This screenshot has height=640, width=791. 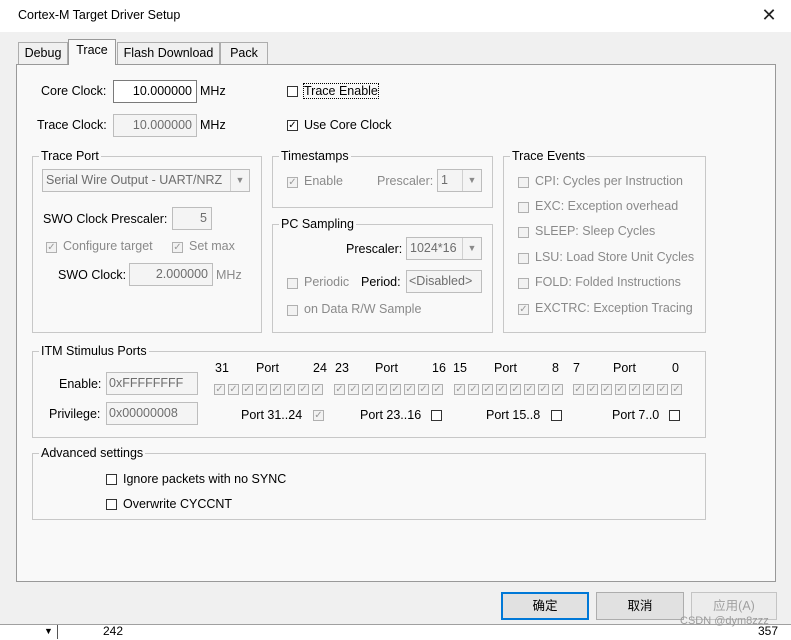 What do you see at coordinates (674, 415) in the screenshot?
I see `port-7-0-checkbox` at bounding box center [674, 415].